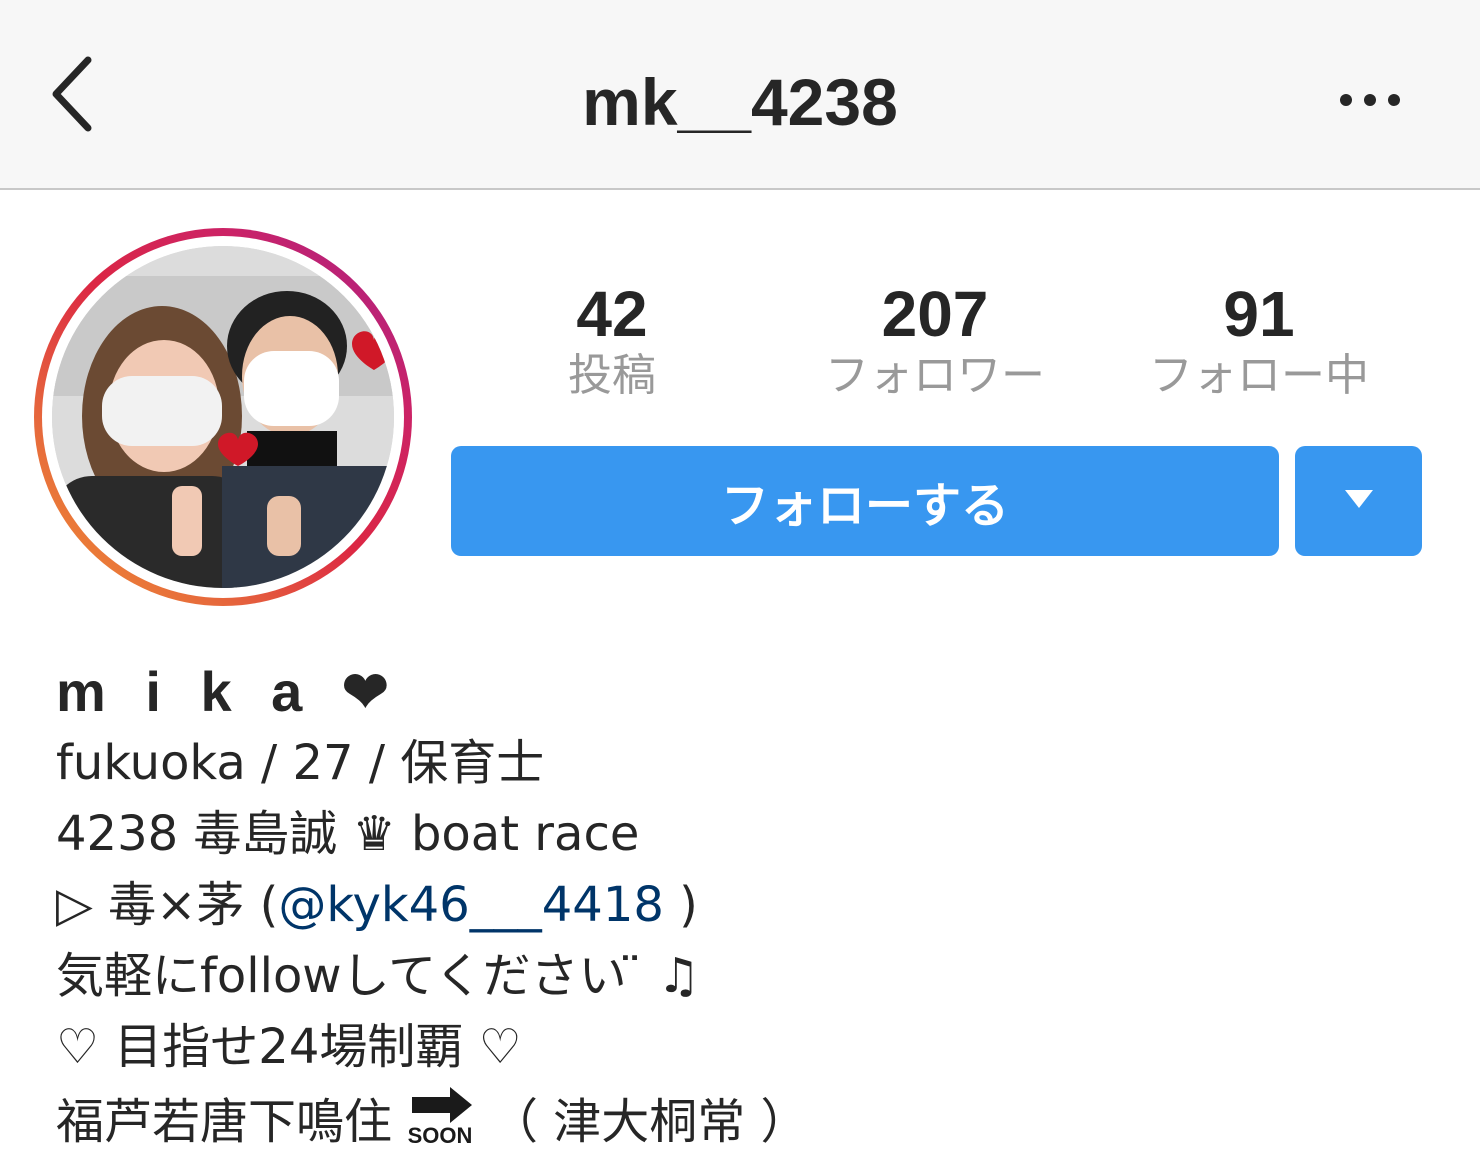  I want to click on page-title: mk__4238, so click(740, 102).